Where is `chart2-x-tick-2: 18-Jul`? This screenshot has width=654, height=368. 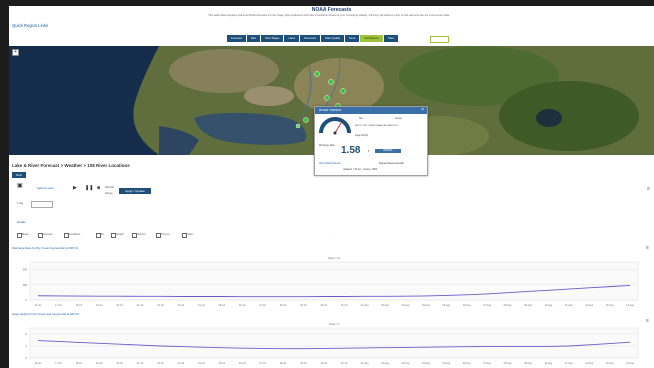 chart2-x-tick-2: 18-Jul is located at coordinates (79, 363).